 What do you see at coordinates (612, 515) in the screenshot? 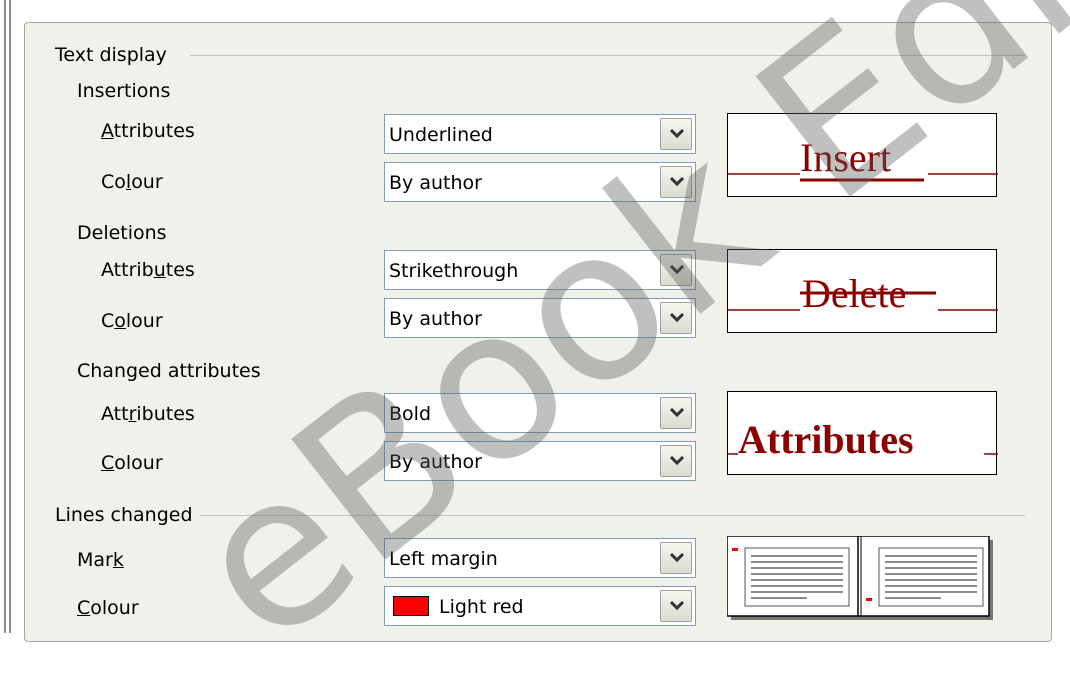
I see `separator-lines-changed` at bounding box center [612, 515].